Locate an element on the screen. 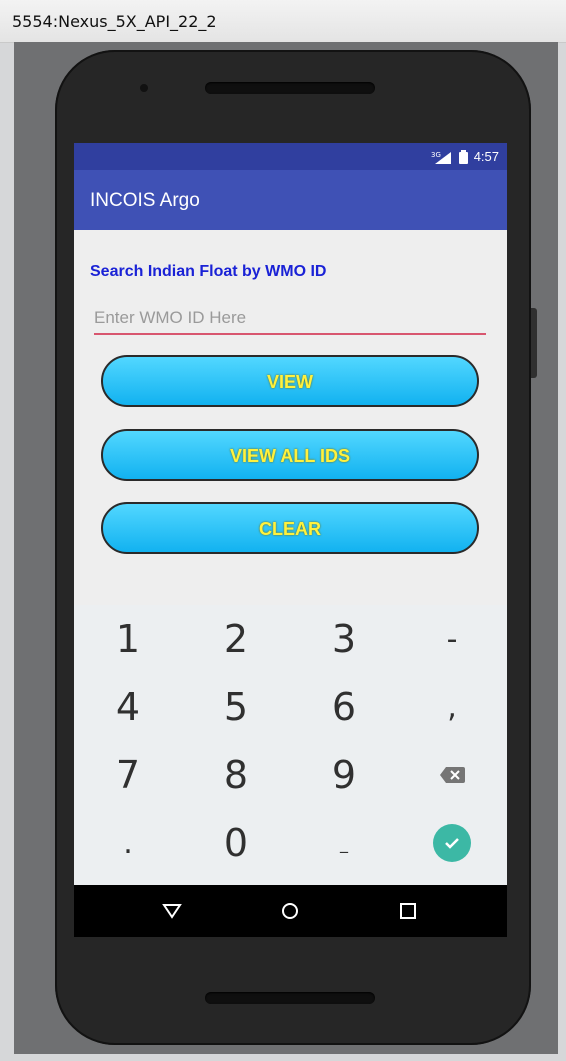 The width and height of the screenshot is (566, 1061). key-3: 3 is located at coordinates (344, 639).